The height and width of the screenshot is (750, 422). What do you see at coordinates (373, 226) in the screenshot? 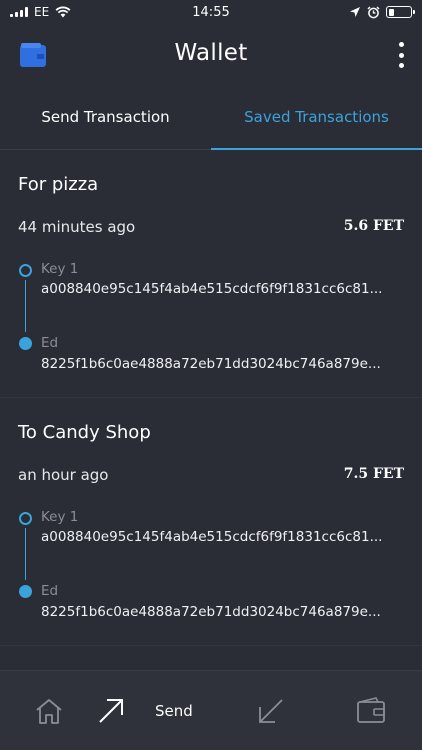
I see `transaction-amount: 5.6 FET` at bounding box center [373, 226].